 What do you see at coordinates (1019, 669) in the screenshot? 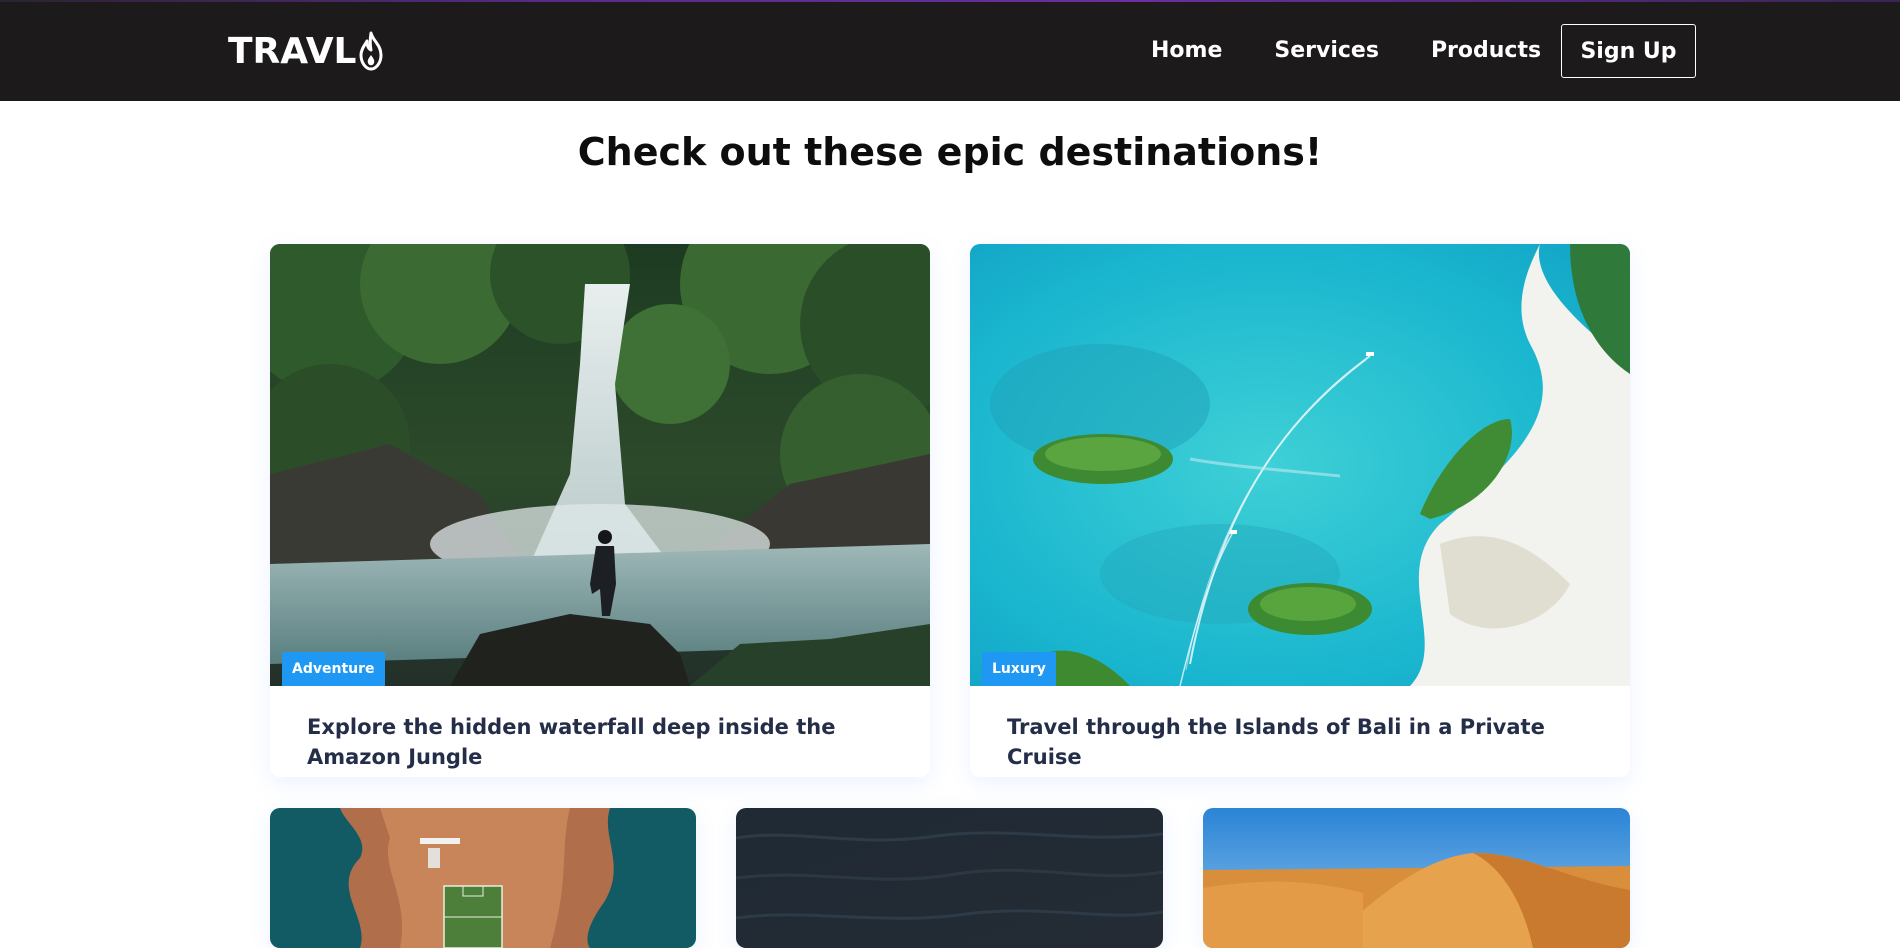
I see `category-tag: Luxury` at bounding box center [1019, 669].